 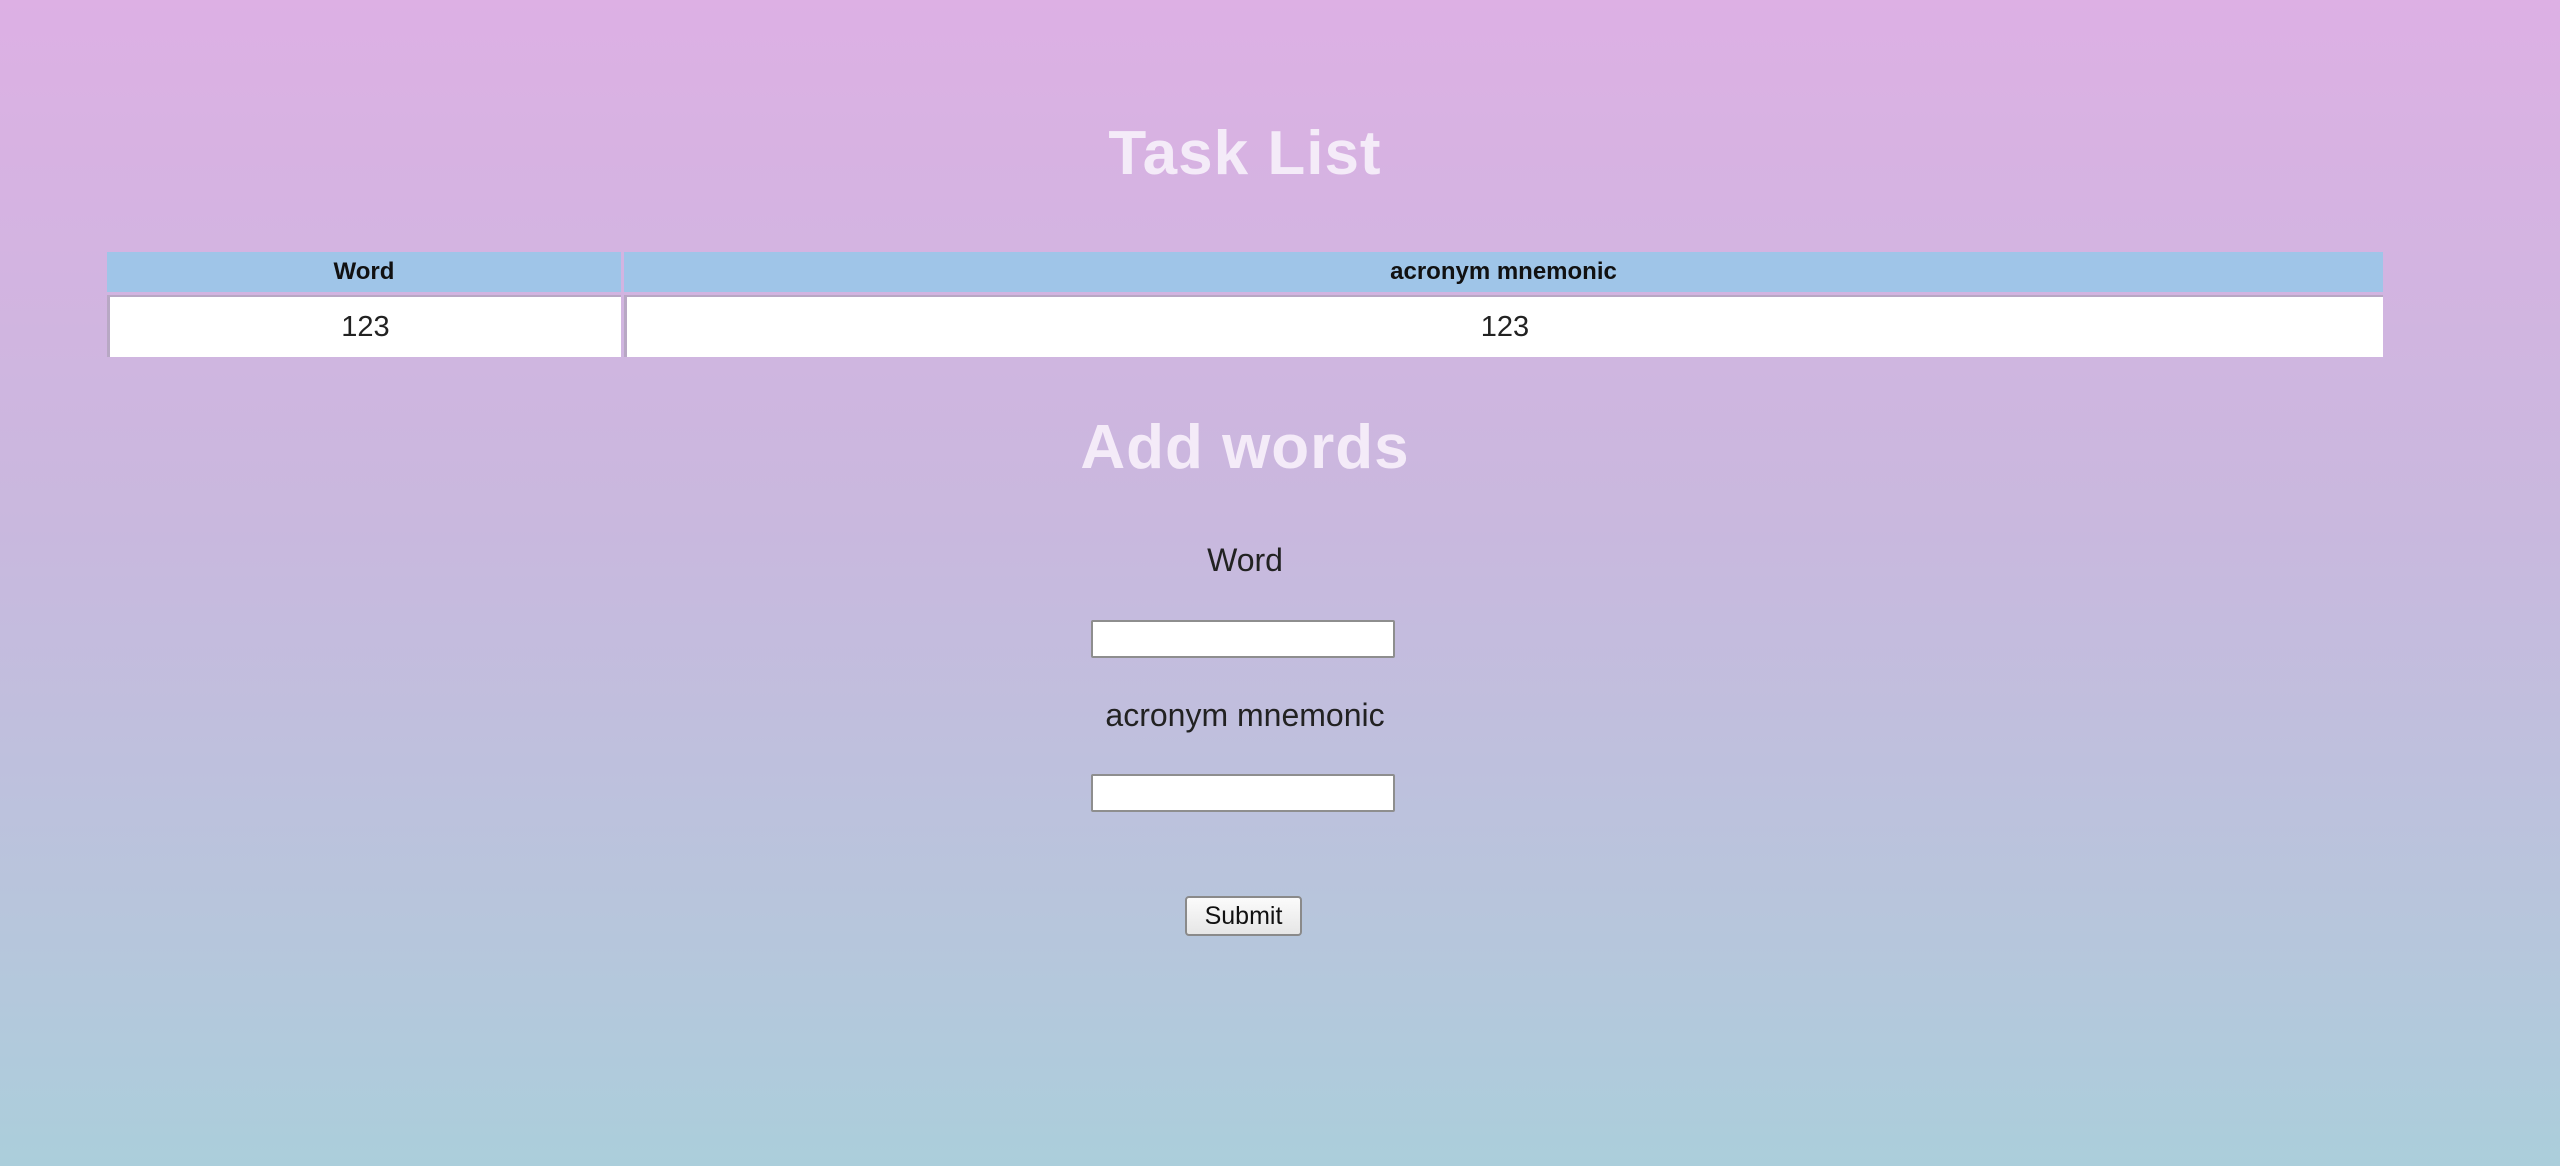 I want to click on table-header-row: Word acronym mnemonic, so click(x=1245, y=272).